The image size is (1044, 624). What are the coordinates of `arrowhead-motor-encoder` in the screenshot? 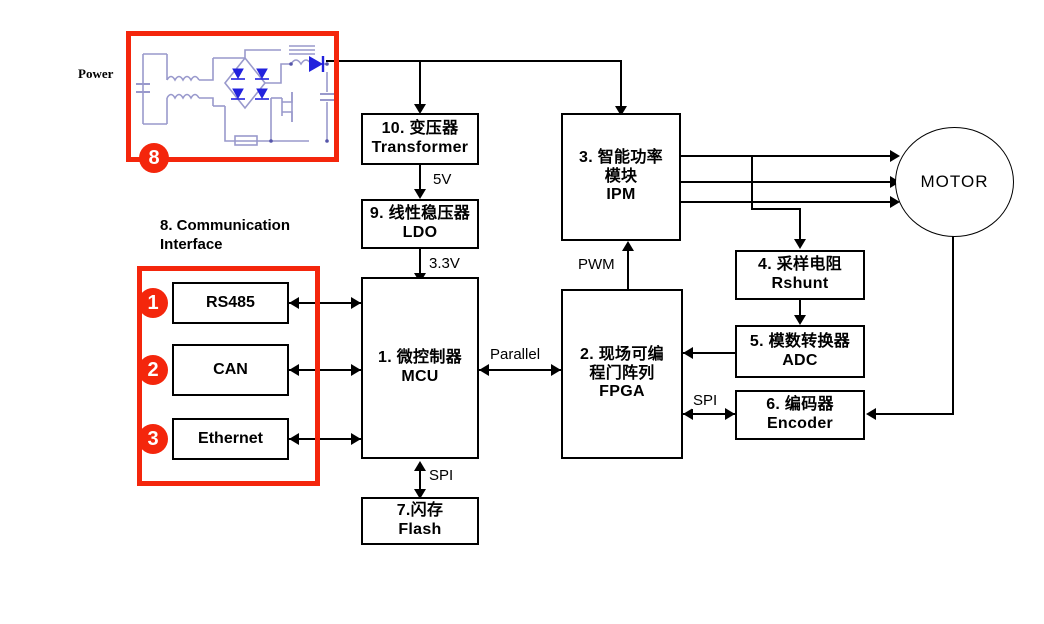 It's located at (871, 414).